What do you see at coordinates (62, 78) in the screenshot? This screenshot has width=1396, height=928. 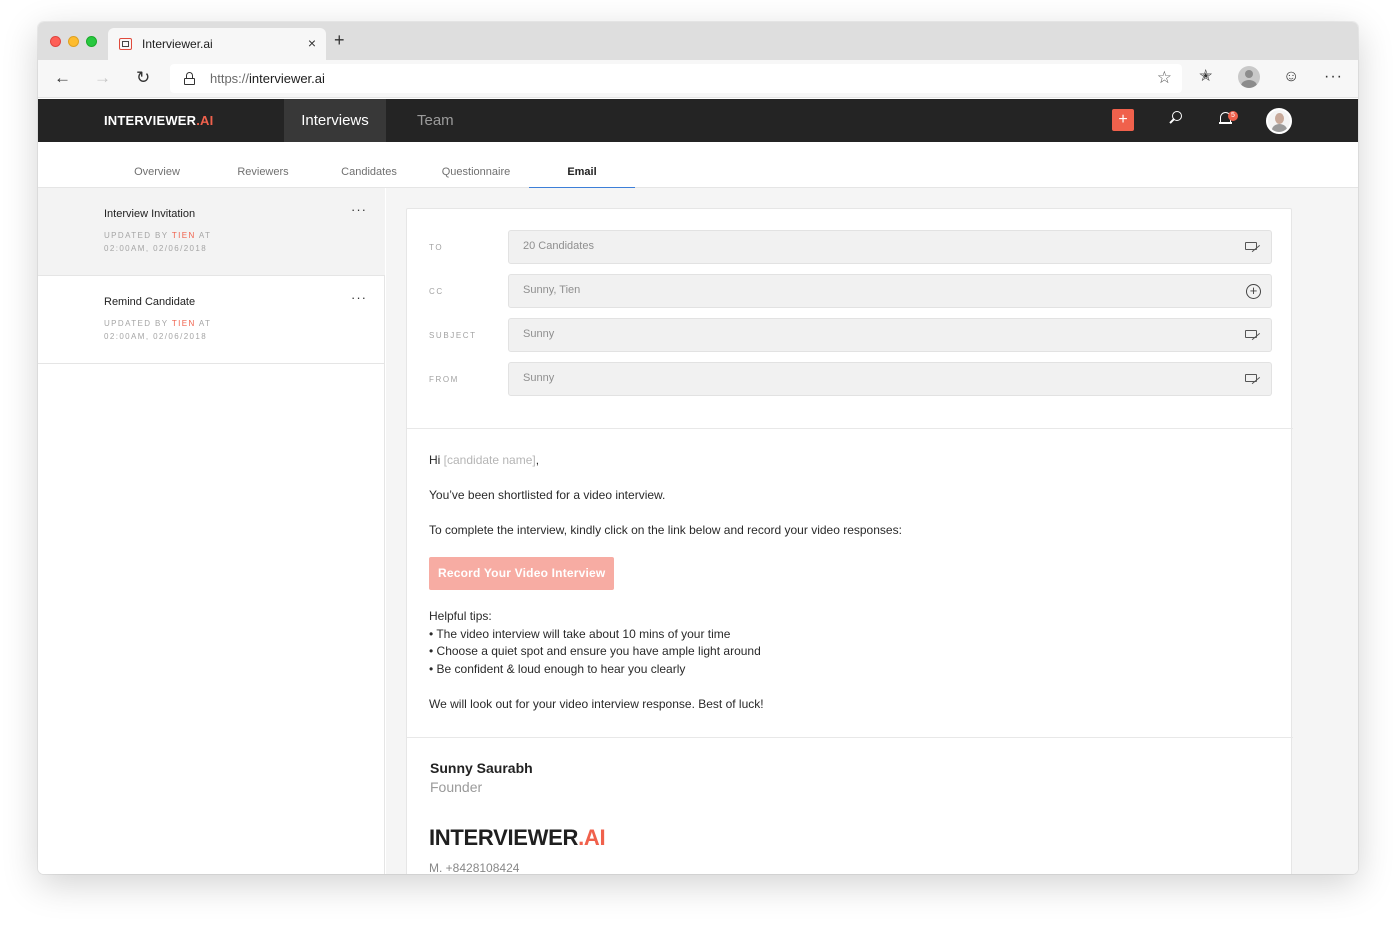 I see `back-arrow-icon: ←` at bounding box center [62, 78].